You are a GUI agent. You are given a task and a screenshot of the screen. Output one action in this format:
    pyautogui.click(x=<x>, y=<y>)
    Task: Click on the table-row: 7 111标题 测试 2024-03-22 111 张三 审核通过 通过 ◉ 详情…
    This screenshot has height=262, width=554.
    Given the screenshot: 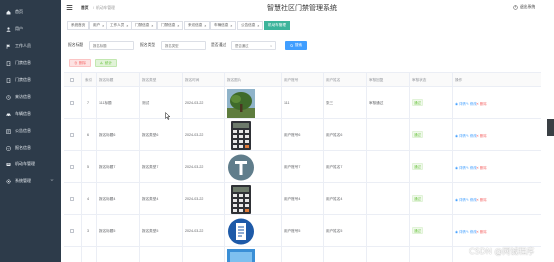 What is the action you would take?
    pyautogui.click(x=302, y=103)
    